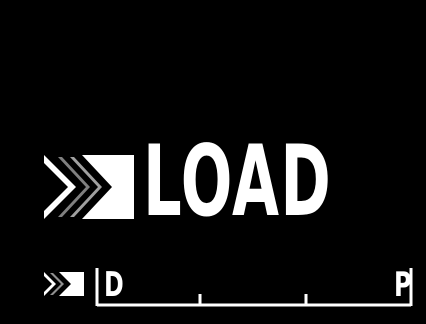  I want to click on scale-ruler, so click(254, 287).